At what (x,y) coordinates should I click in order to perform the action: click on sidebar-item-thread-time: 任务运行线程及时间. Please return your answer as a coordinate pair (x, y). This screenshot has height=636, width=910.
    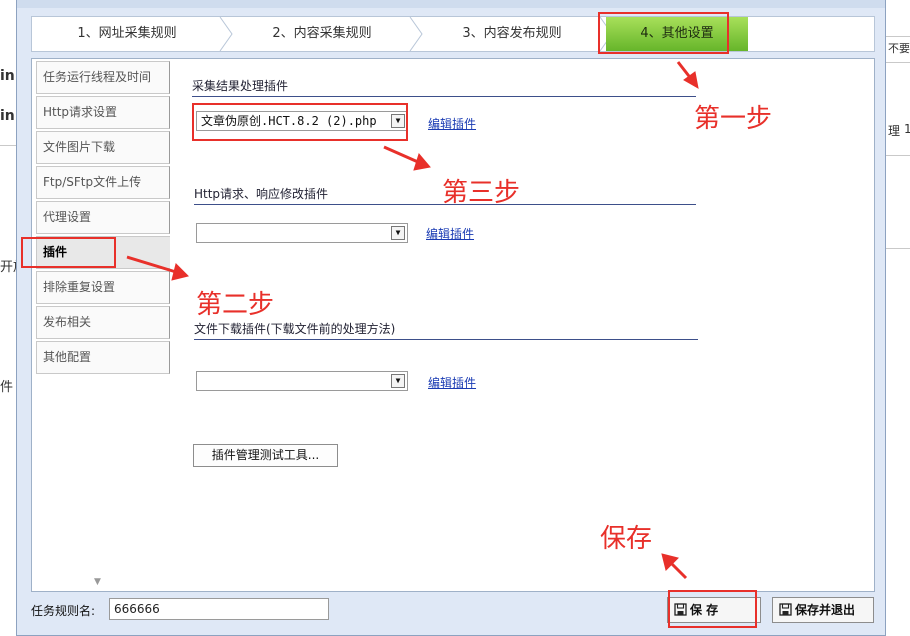
    Looking at the image, I should click on (103, 77).